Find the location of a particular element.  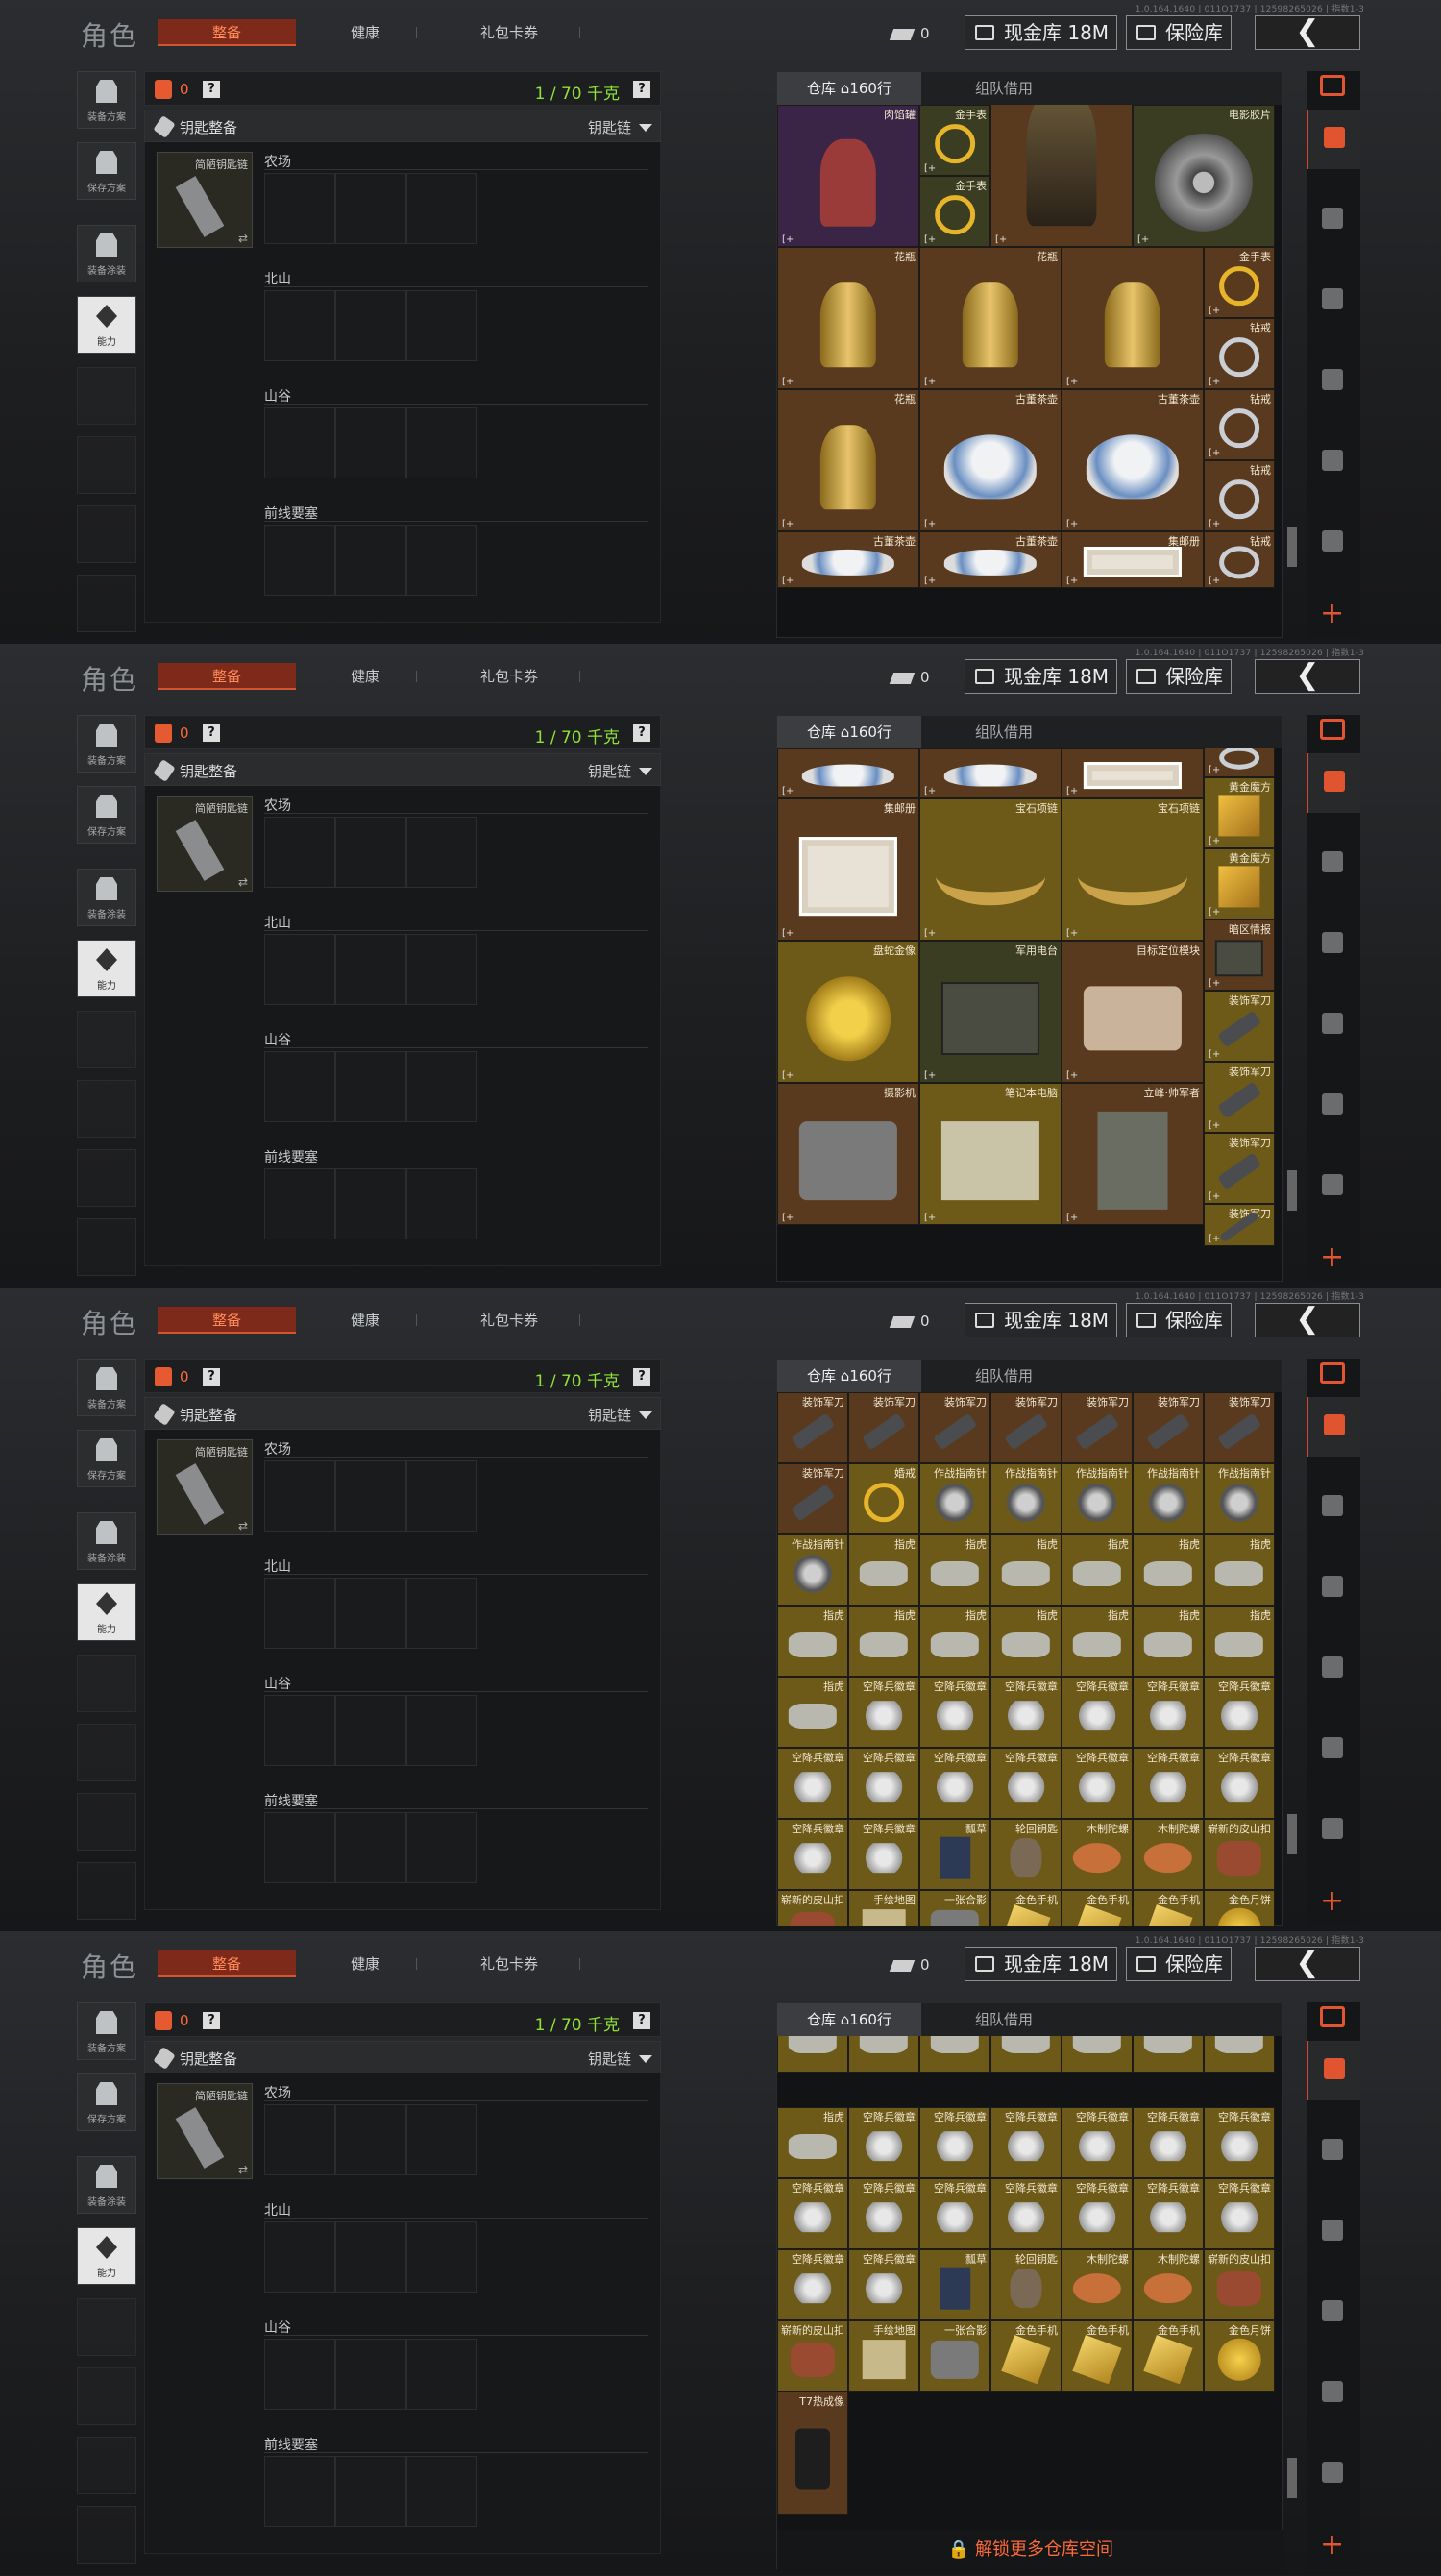

chevron-down-icon is located at coordinates (645, 1415).